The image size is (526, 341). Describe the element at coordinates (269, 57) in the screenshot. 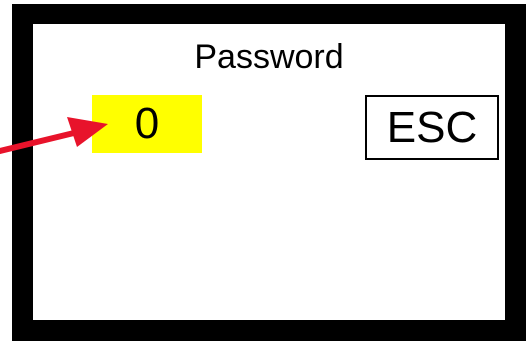

I see `password-title: Password` at that location.